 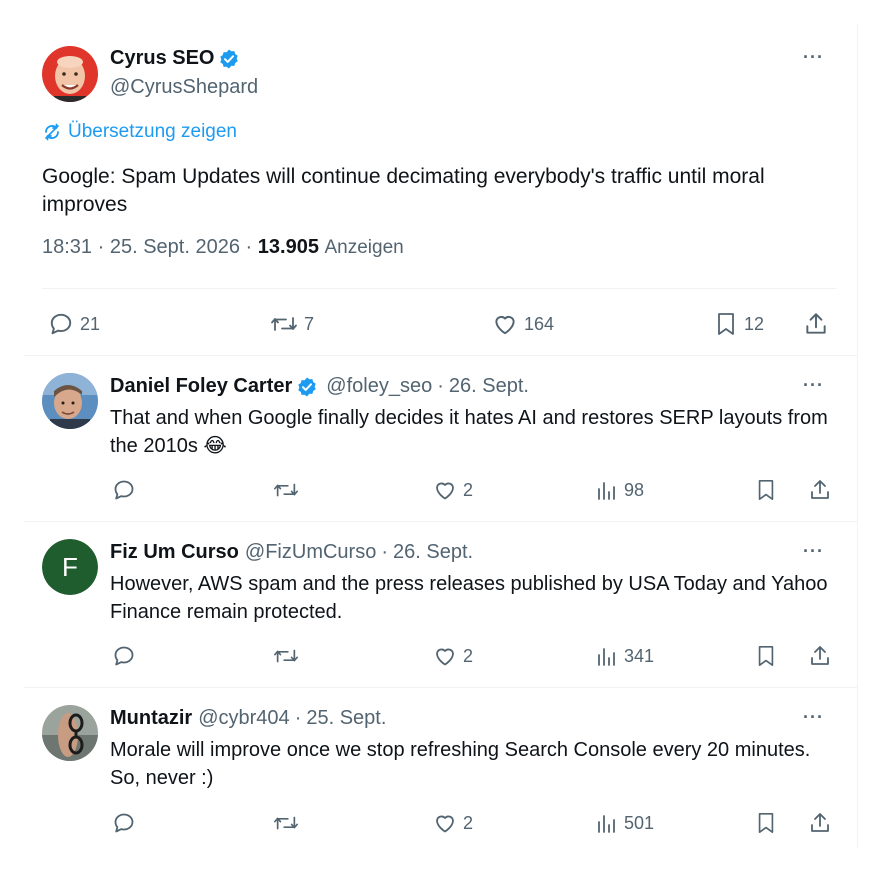 What do you see at coordinates (634, 489) in the screenshot?
I see `views-count: 98` at bounding box center [634, 489].